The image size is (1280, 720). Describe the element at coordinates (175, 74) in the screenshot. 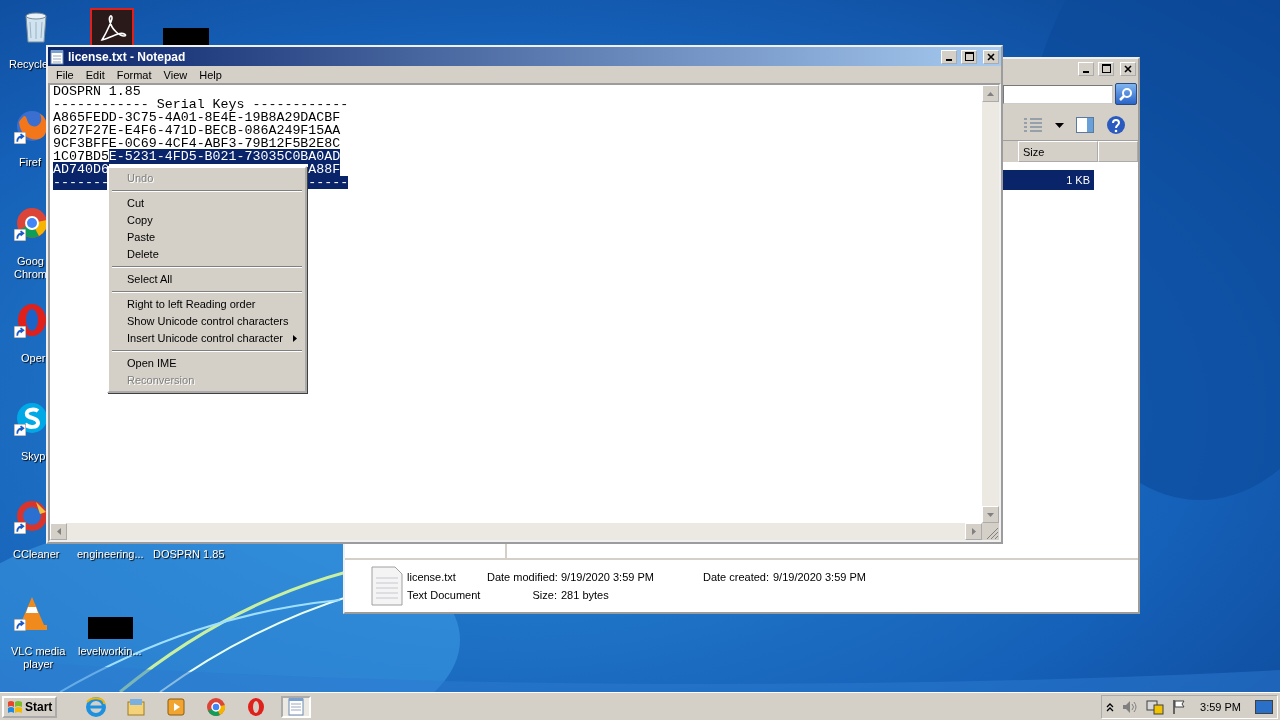

I see `menu-item: View` at that location.